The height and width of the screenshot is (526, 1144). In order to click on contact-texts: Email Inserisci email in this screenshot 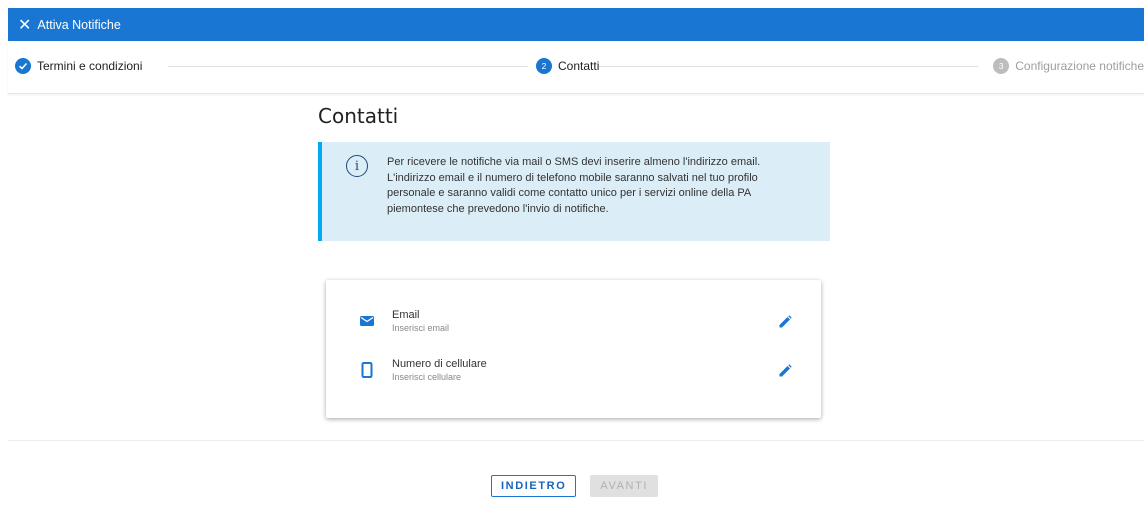, I will do `click(420, 321)`.